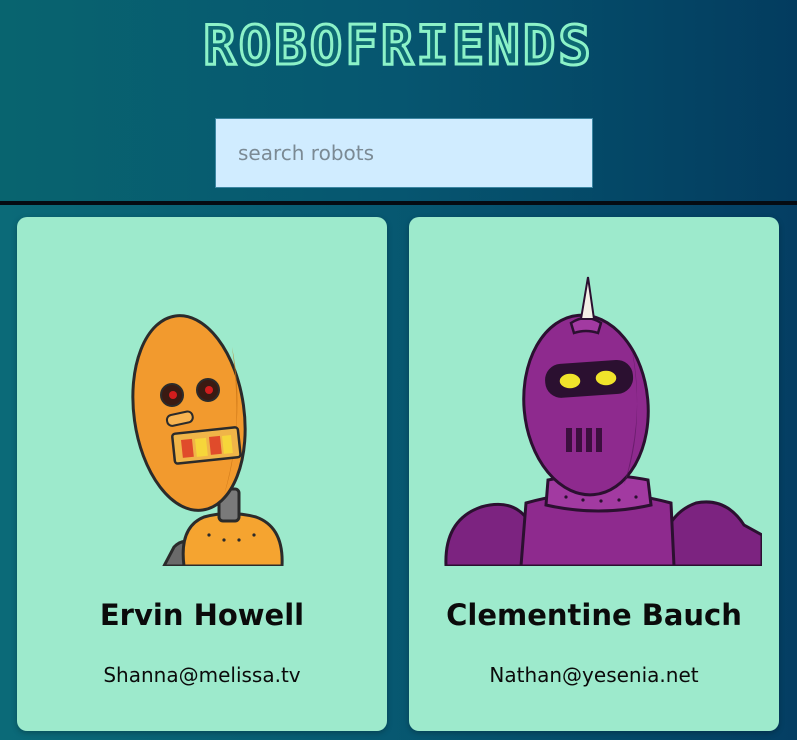  Describe the element at coordinates (594, 615) in the screenshot. I see `robot-name: Clementine Bauch` at that location.